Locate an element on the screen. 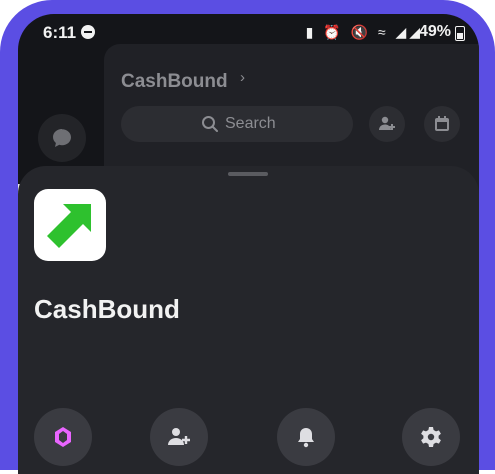  settings-icon is located at coordinates (431, 437).